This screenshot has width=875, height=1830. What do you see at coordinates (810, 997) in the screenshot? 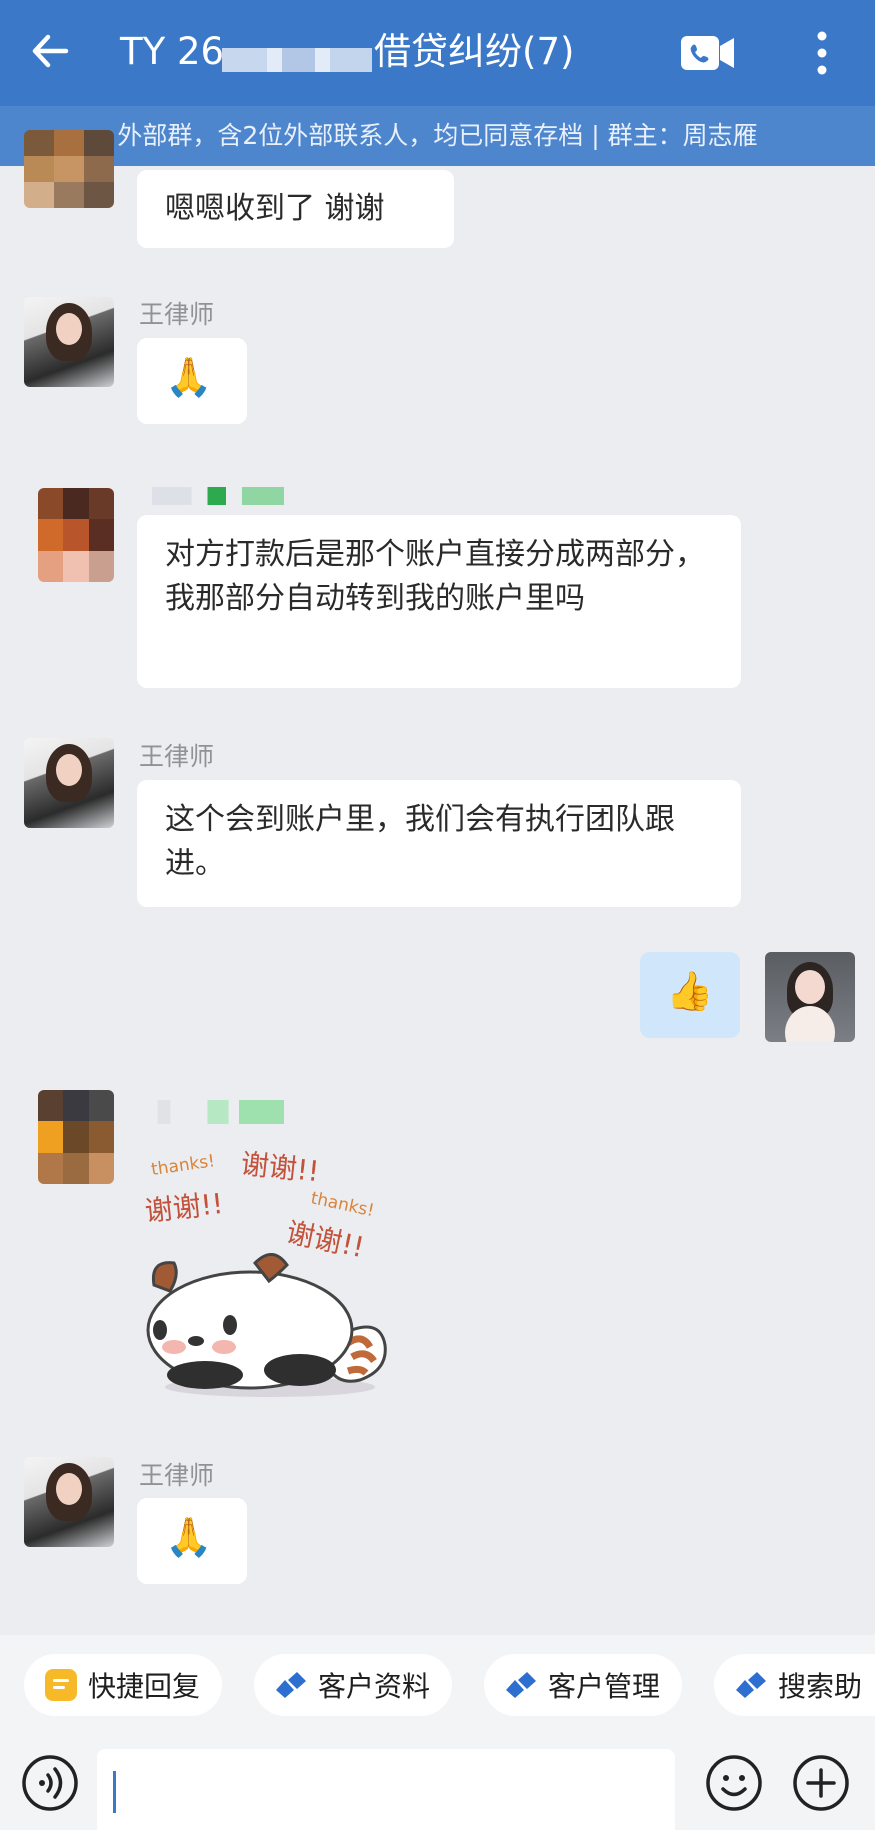
I see `self-avatar` at bounding box center [810, 997].